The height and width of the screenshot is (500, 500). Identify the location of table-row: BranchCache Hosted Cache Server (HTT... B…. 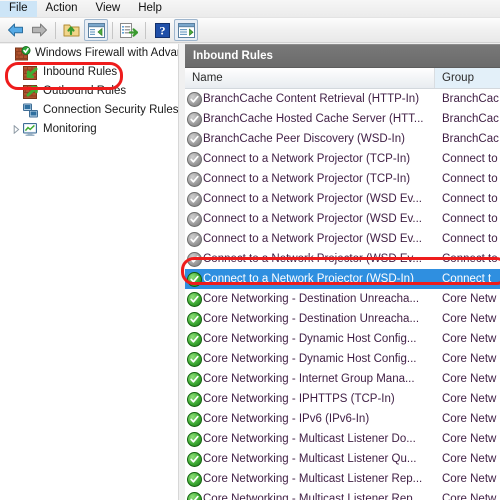
(342, 119).